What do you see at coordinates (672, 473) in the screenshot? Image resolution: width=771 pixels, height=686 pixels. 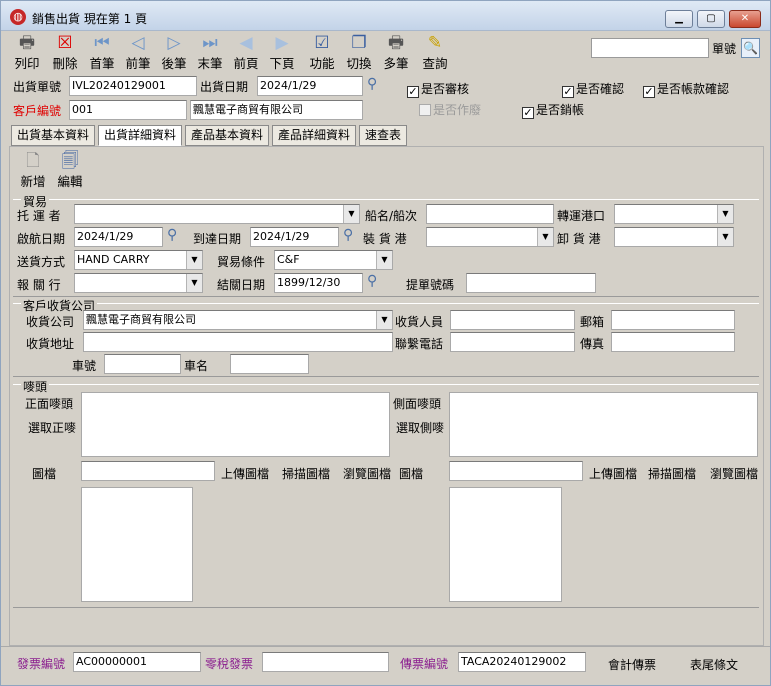 I see `side-scan-button: 掃描圖檔` at bounding box center [672, 473].